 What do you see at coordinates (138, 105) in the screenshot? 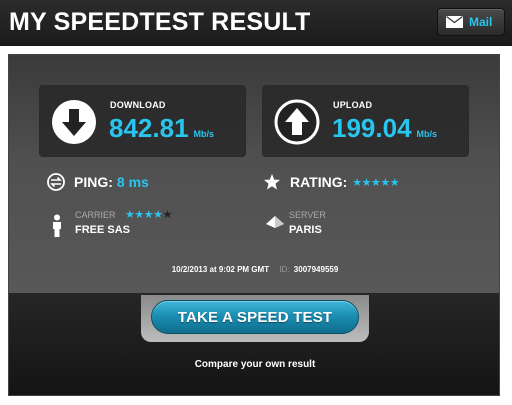
I see `download-label: DOWNLOAD` at bounding box center [138, 105].